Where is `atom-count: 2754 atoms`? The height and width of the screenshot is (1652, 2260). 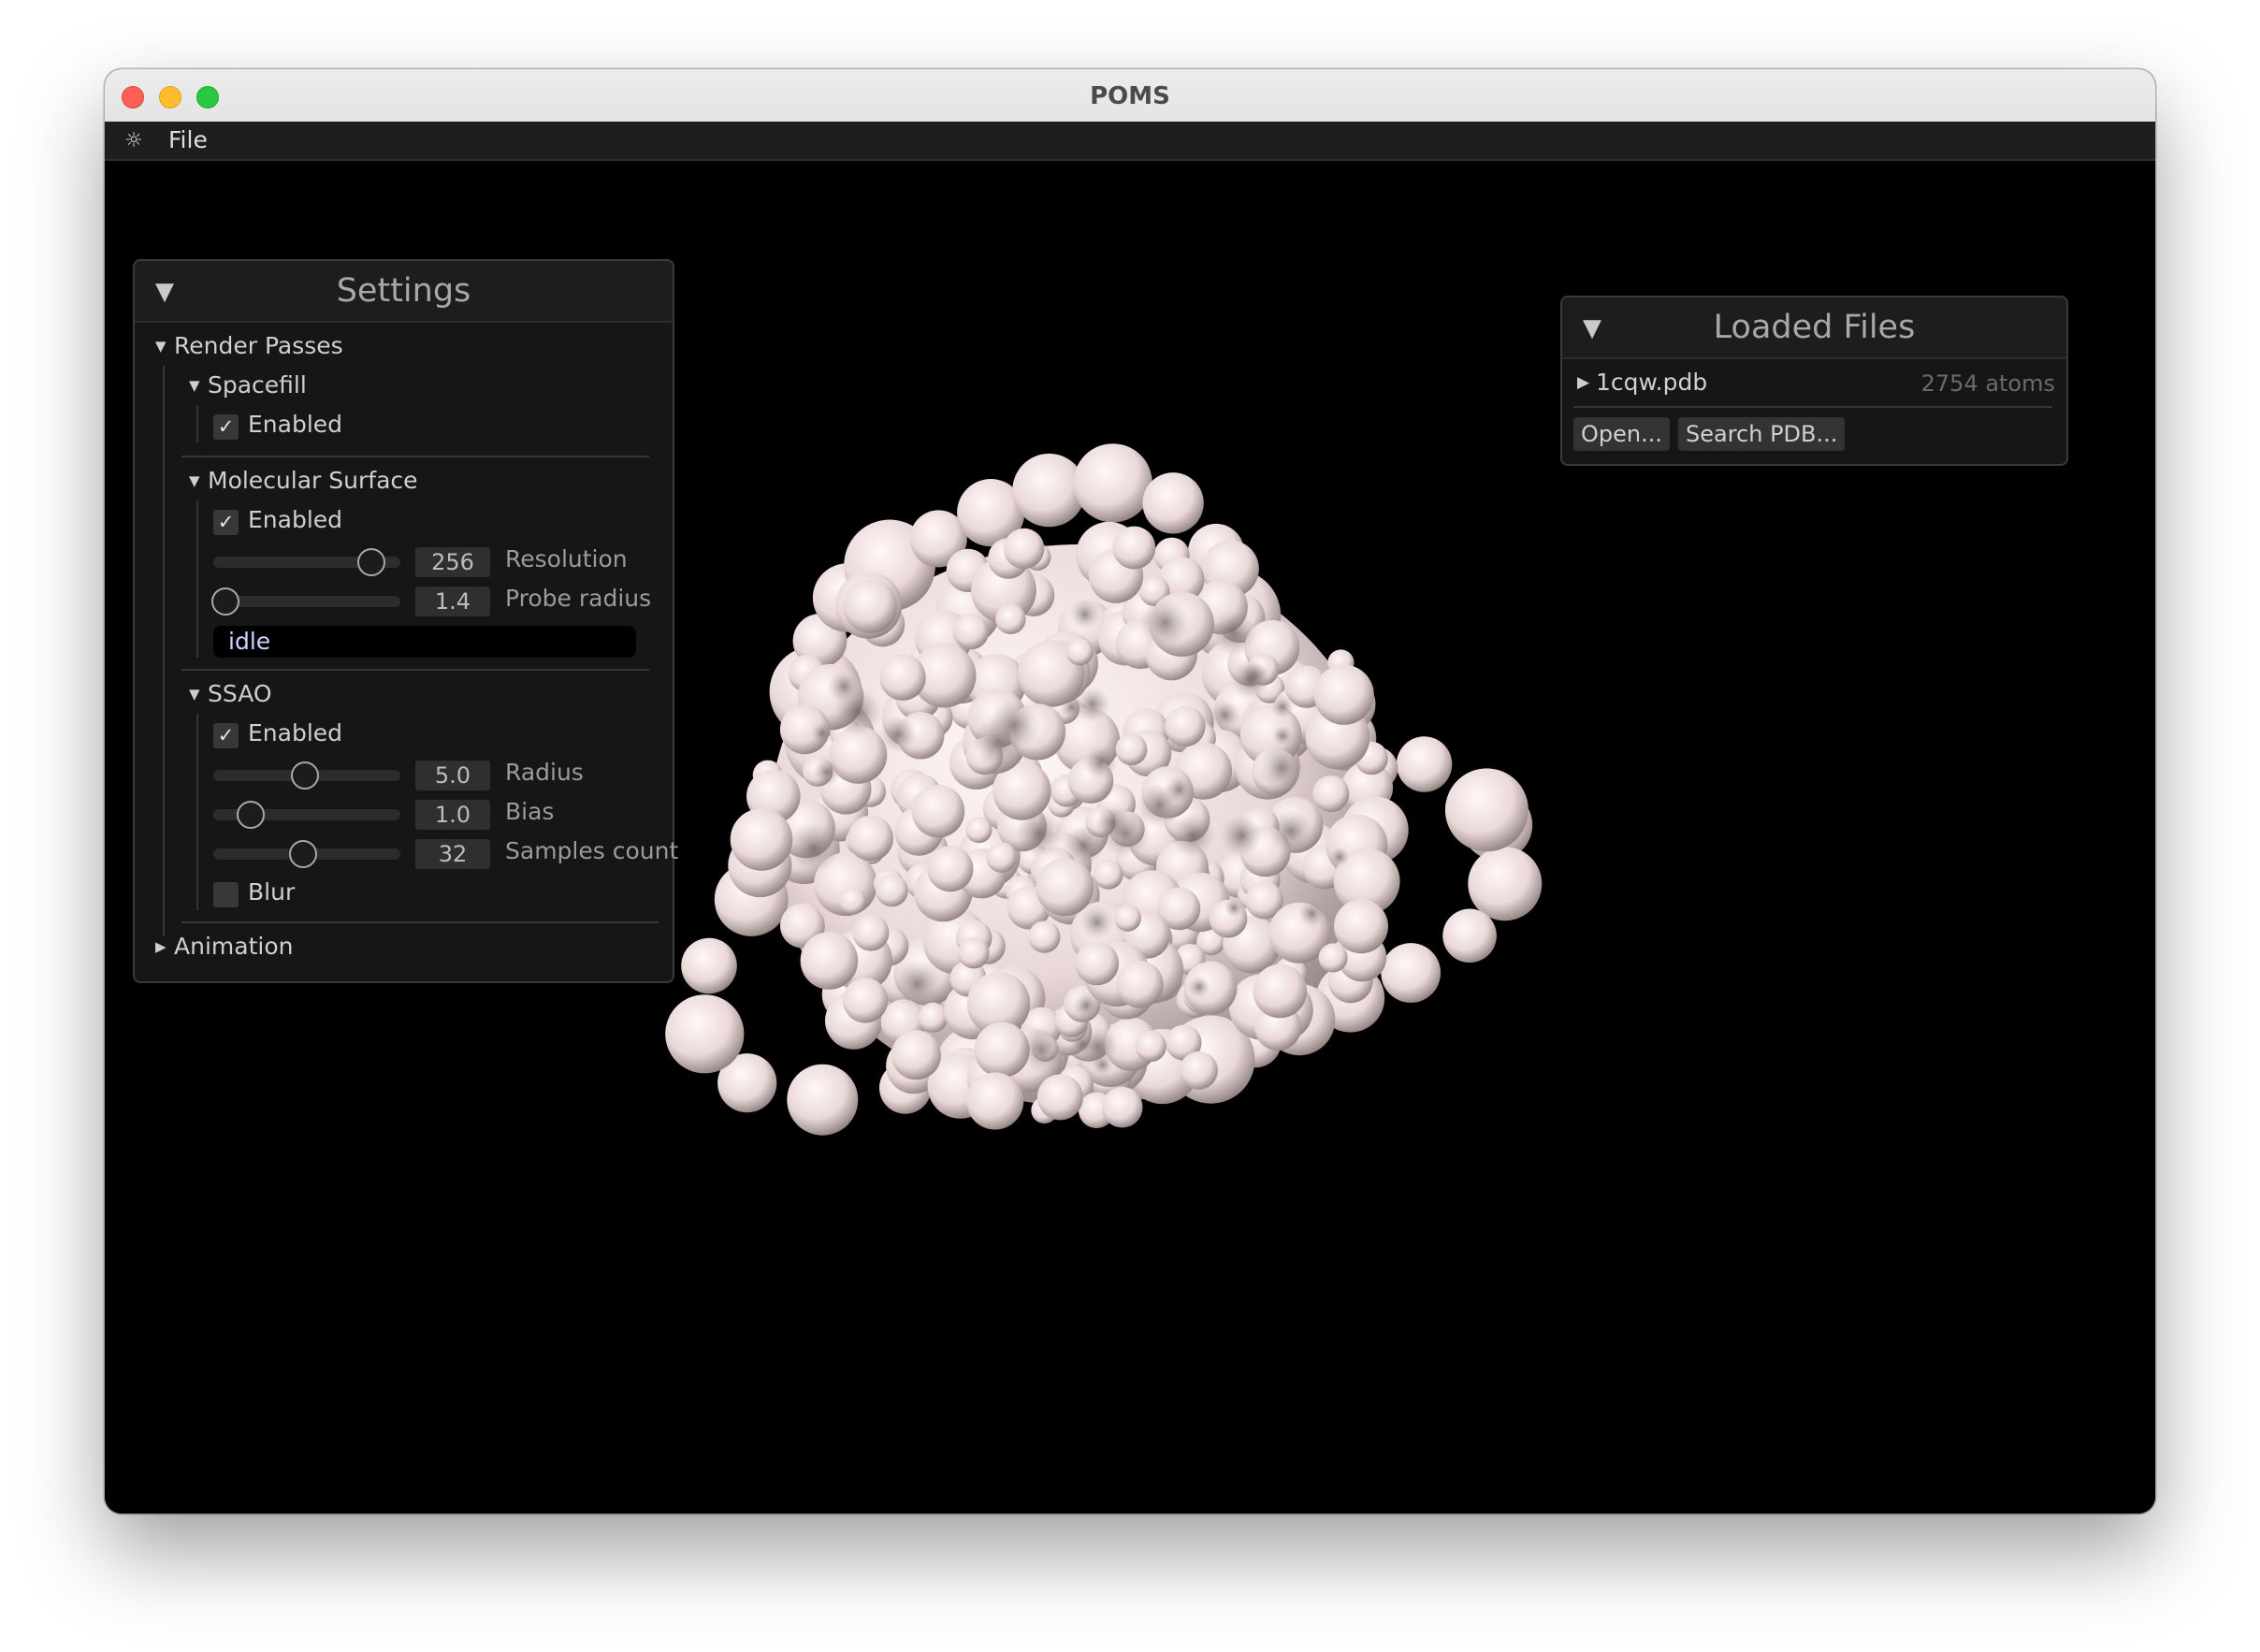 atom-count: 2754 atoms is located at coordinates (1987, 383).